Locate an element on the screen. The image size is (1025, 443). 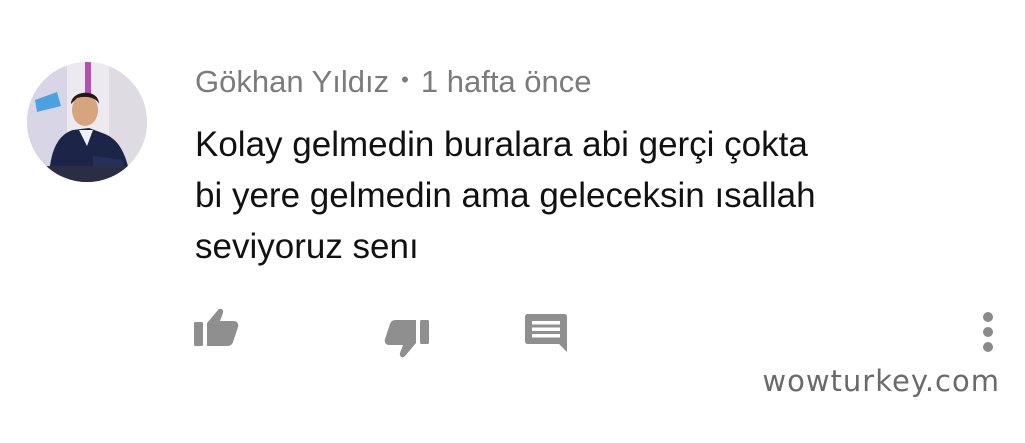
more-options-button is located at coordinates (988, 332).